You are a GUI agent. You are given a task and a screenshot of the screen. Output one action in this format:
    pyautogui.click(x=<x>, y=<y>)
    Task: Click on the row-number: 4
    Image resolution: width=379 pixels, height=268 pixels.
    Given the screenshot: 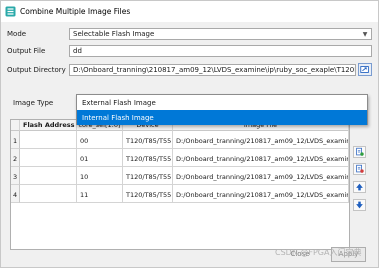 What is the action you would take?
    pyautogui.click(x=15, y=194)
    